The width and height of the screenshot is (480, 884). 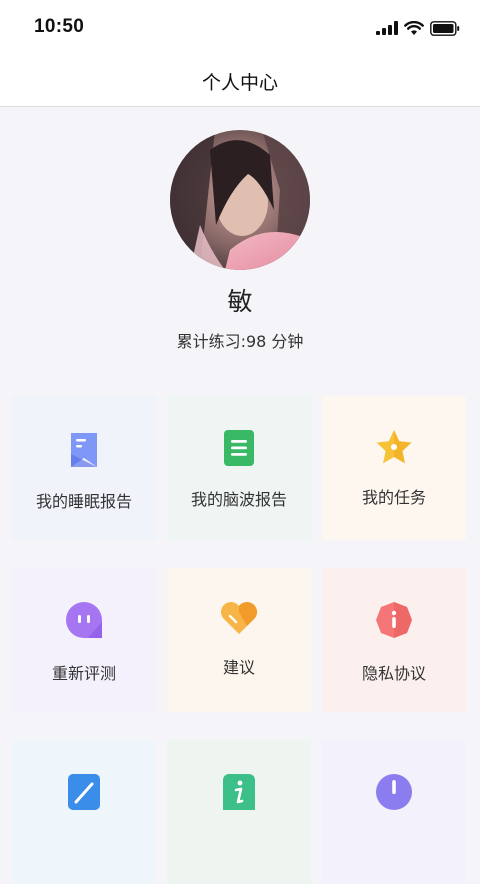 What do you see at coordinates (394, 620) in the screenshot?
I see `info-badge-icon` at bounding box center [394, 620].